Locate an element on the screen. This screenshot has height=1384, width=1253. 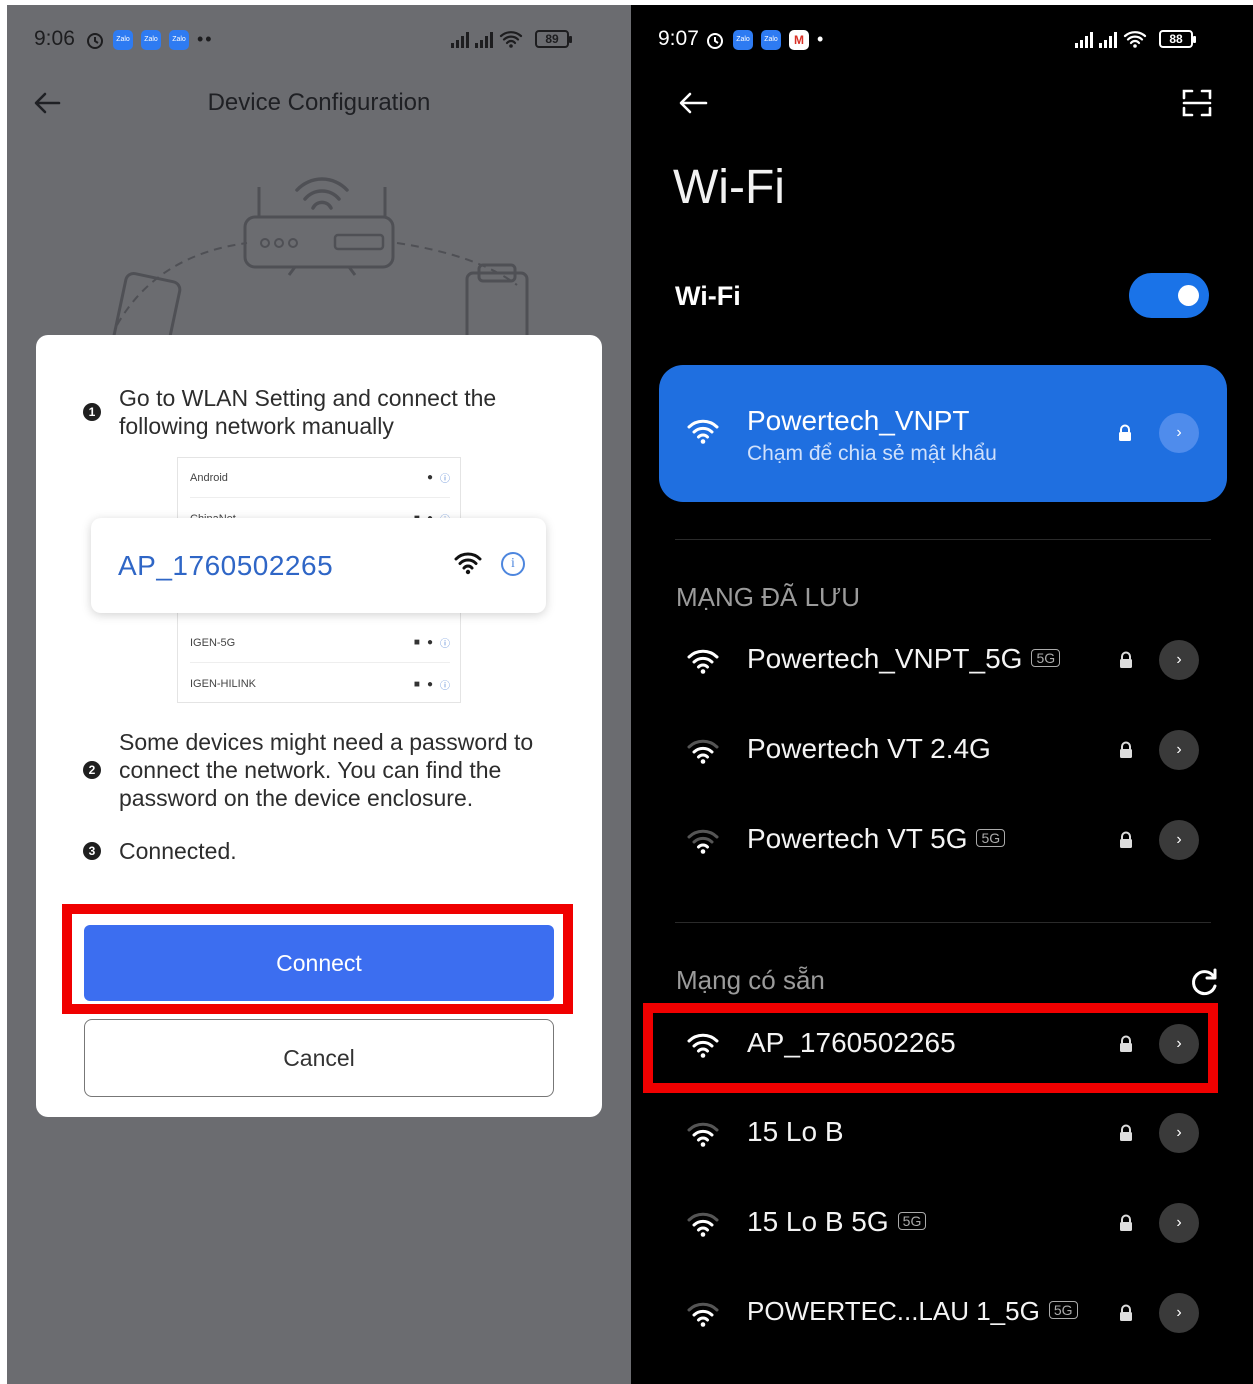
step-number: 3 is located at coordinates (92, 851).